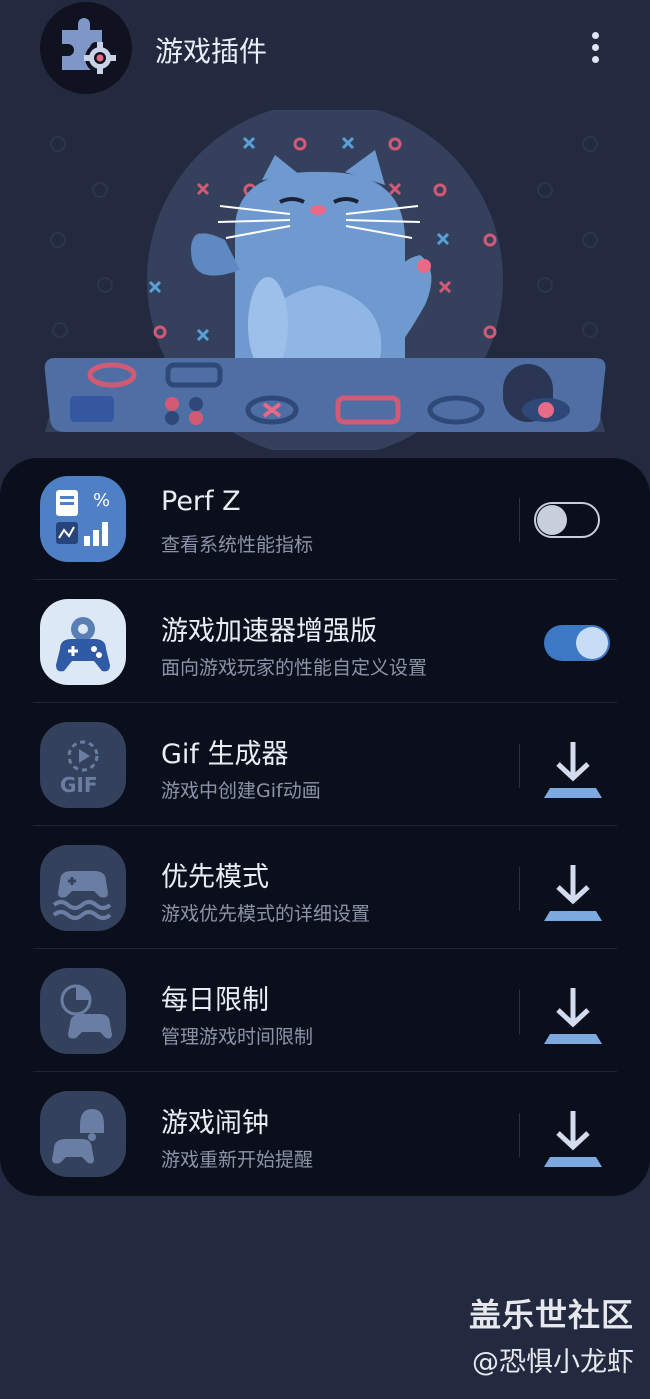 The image size is (650, 1399). I want to click on plugin-description: 游戏中创建Gif动画, so click(241, 791).